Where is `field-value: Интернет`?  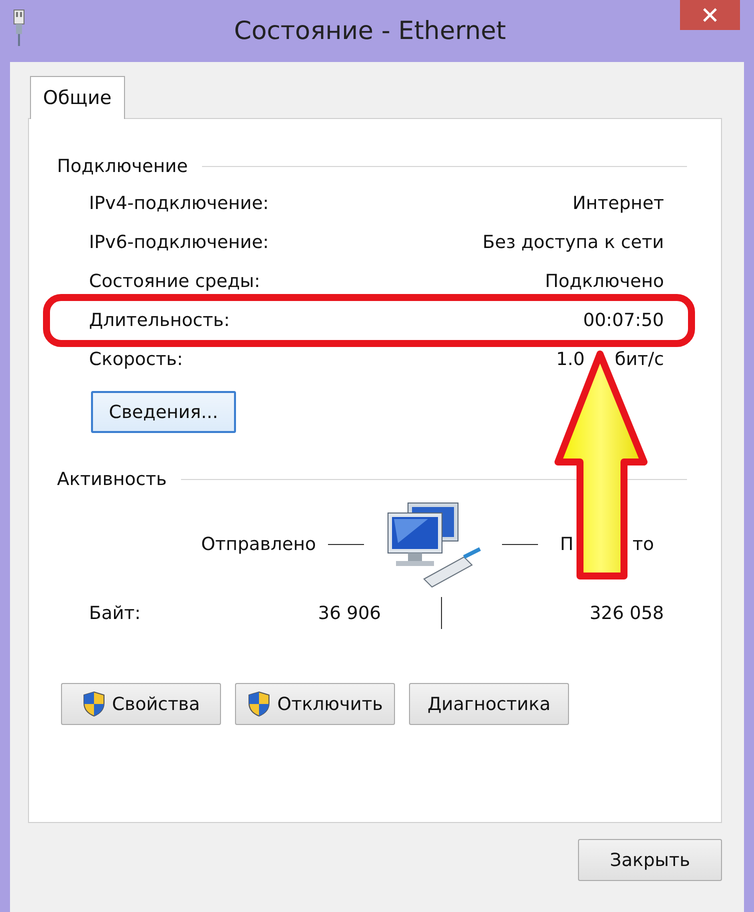
field-value: Интернет is located at coordinates (618, 203).